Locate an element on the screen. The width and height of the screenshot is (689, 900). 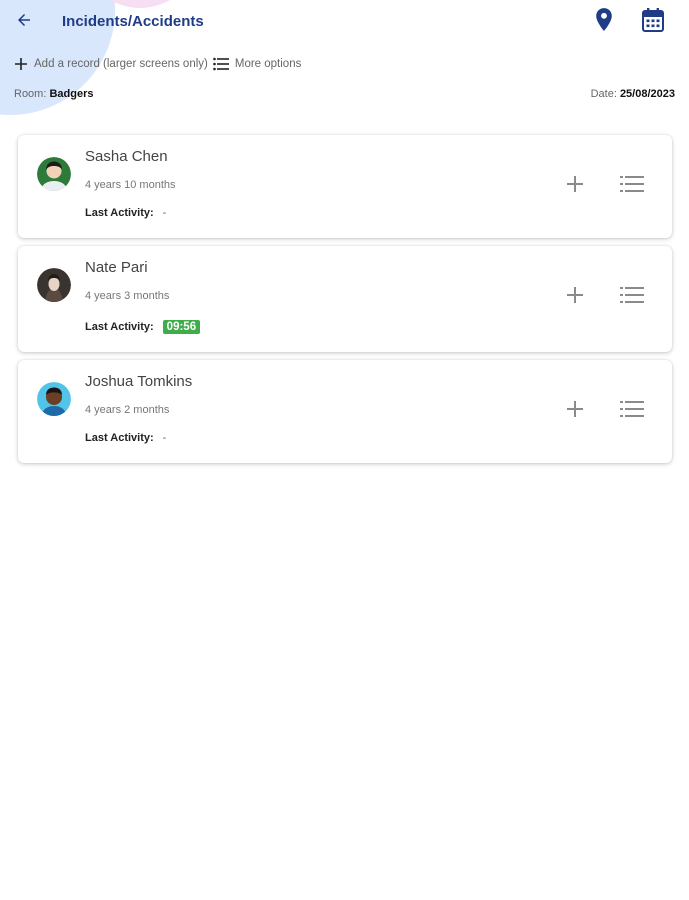
back-button is located at coordinates (24, 22).